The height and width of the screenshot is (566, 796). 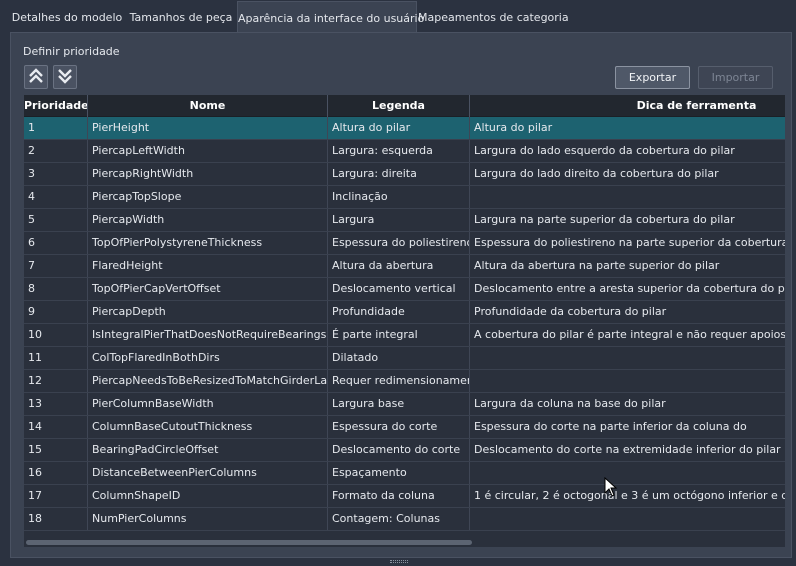 I want to click on row-priority-cell: 14, so click(x=56, y=427).